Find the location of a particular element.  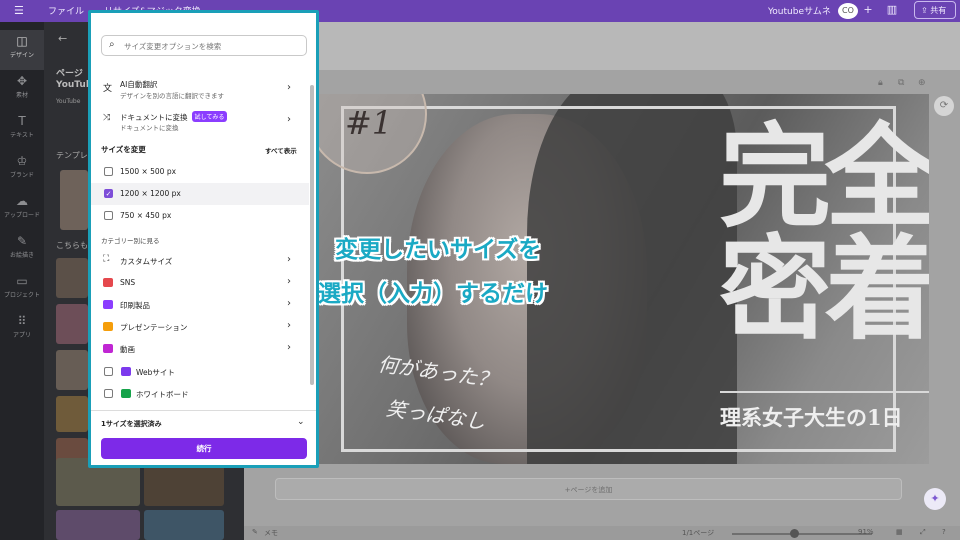

shuffle-icon: ⤨ is located at coordinates (107, 118).